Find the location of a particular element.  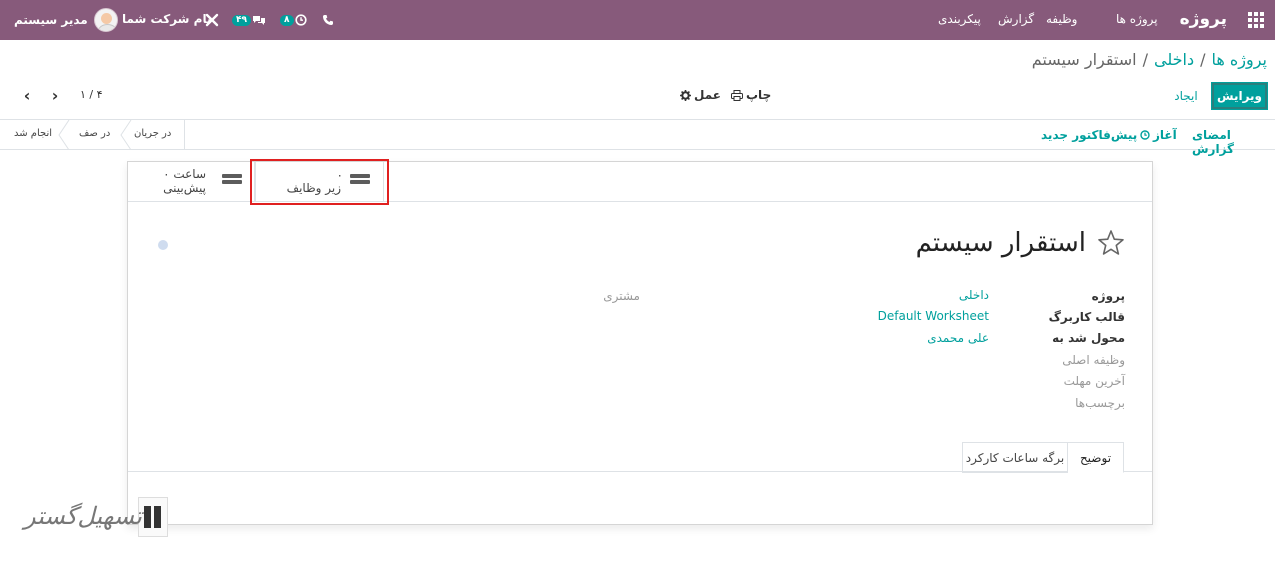

tags-label: برچسب‌ها is located at coordinates (1100, 403).